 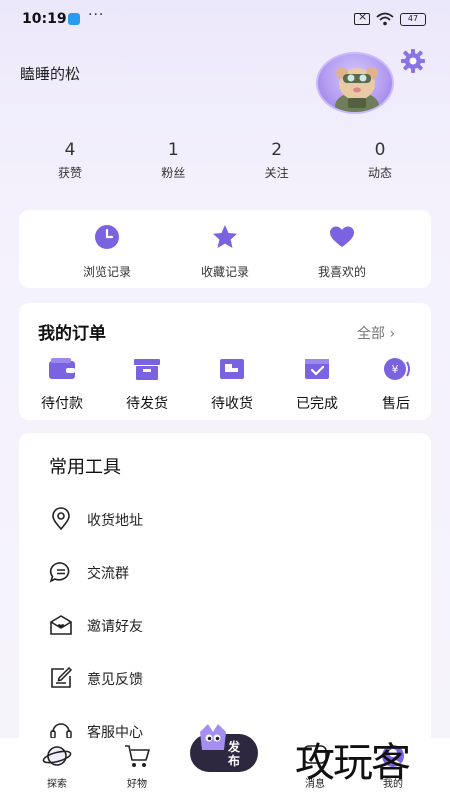 I want to click on favorites-label: 收藏记录, so click(x=224, y=272).